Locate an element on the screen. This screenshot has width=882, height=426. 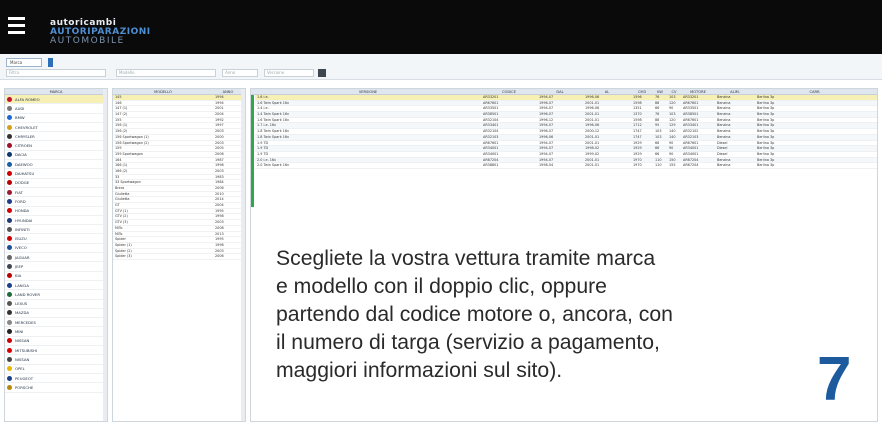
code-column-header: CODICE is located at coordinates (509, 92).